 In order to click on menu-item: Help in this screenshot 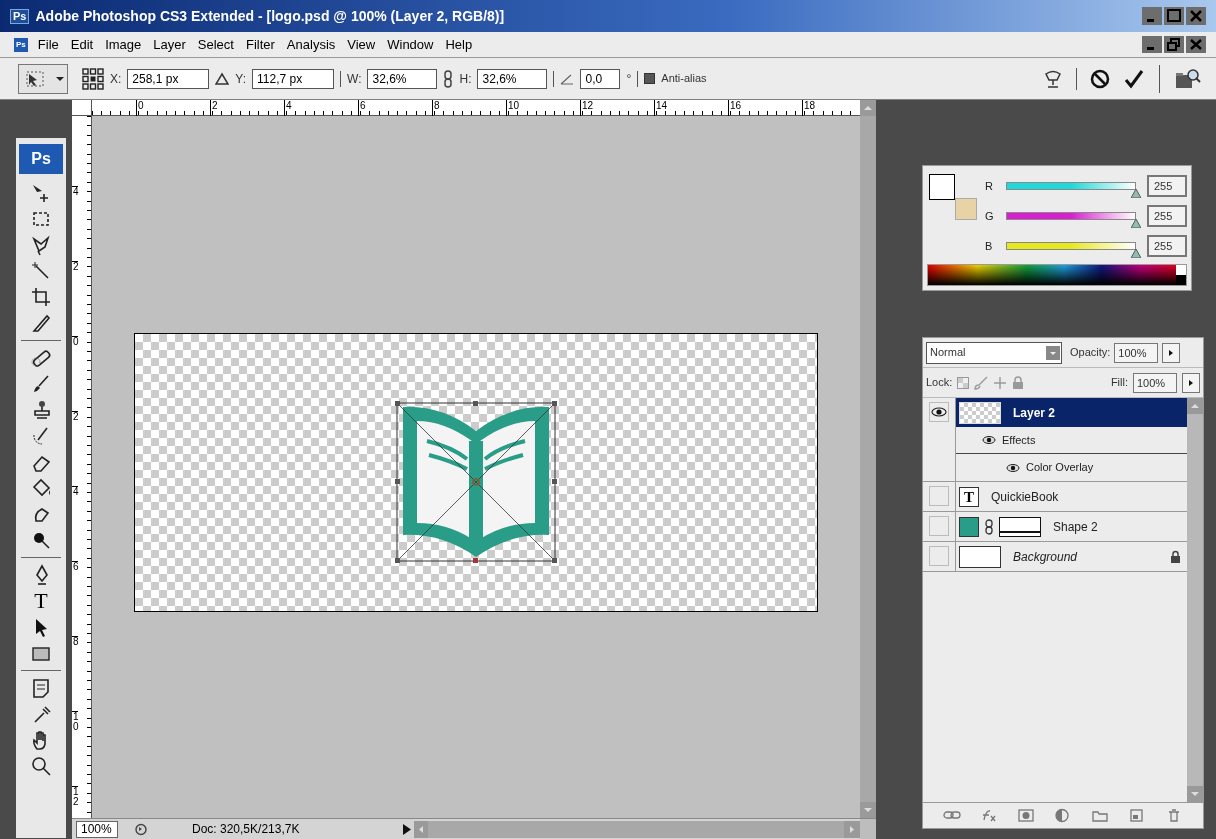, I will do `click(459, 44)`.